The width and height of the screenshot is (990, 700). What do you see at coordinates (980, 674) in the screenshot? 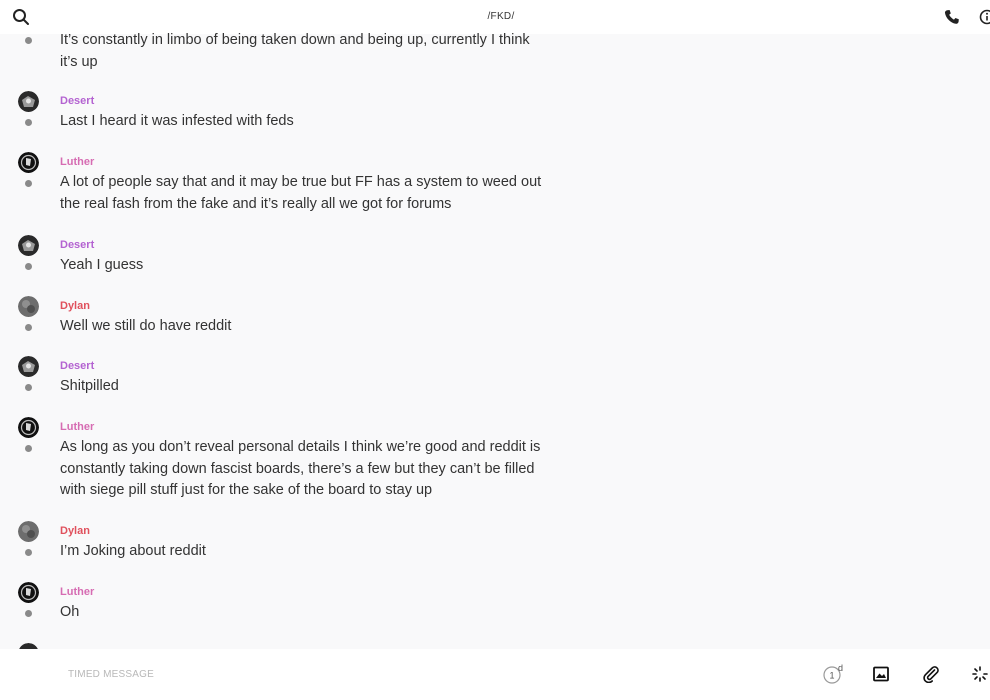
I see `spinner-icon` at bounding box center [980, 674].